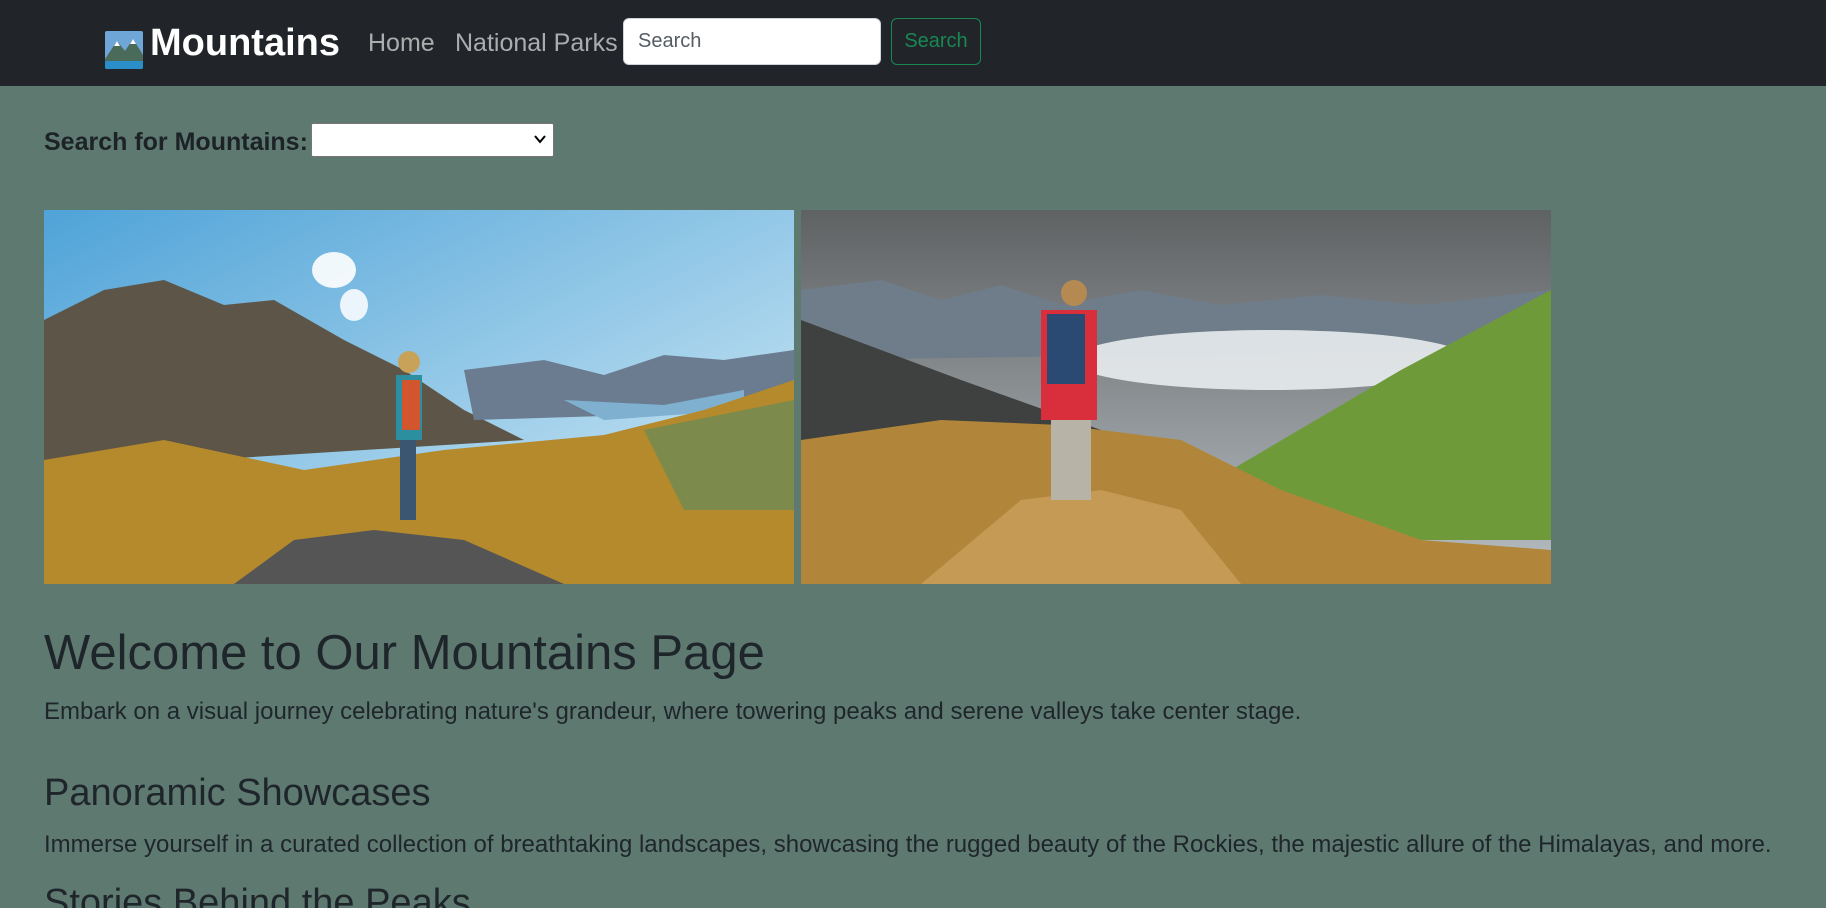 This screenshot has width=1826, height=908. I want to click on section-heading-panoramic: Panoramic Showcases, so click(237, 793).